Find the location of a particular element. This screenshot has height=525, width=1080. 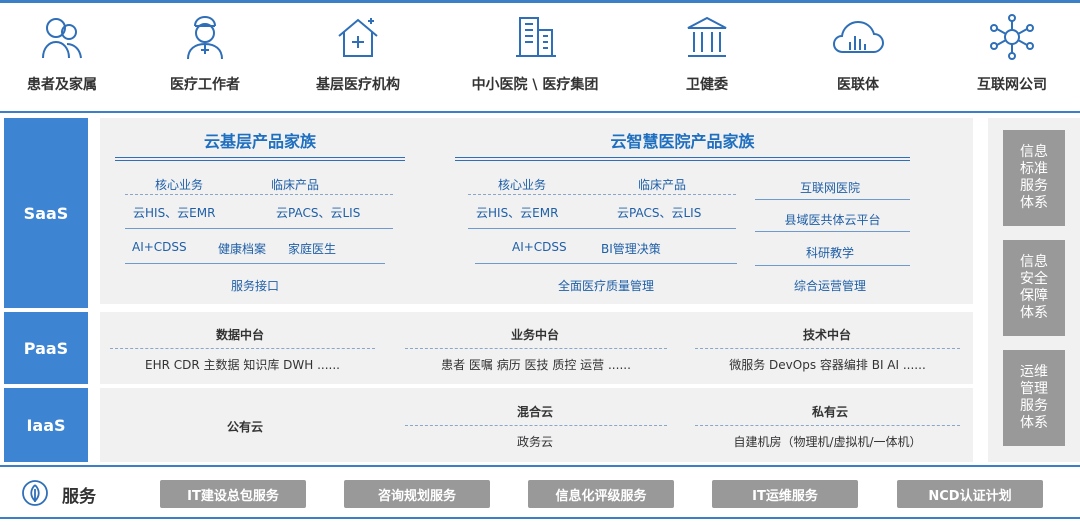

hospital-core-items: 云HIS、云EMR is located at coordinates (517, 213).